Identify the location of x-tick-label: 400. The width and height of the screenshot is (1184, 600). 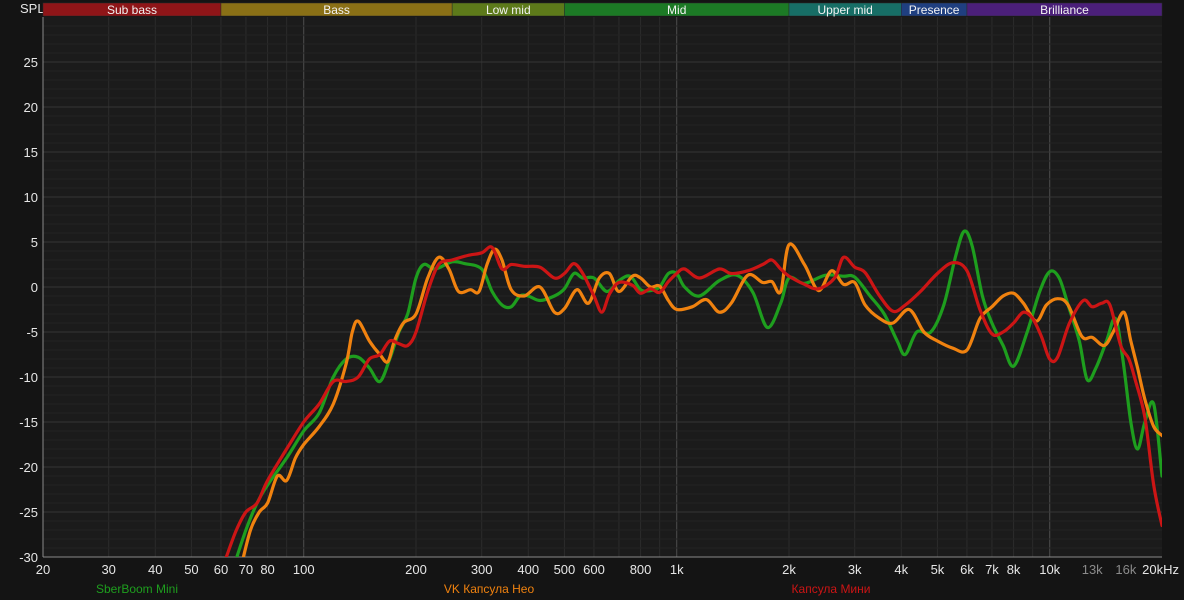
(528, 569).